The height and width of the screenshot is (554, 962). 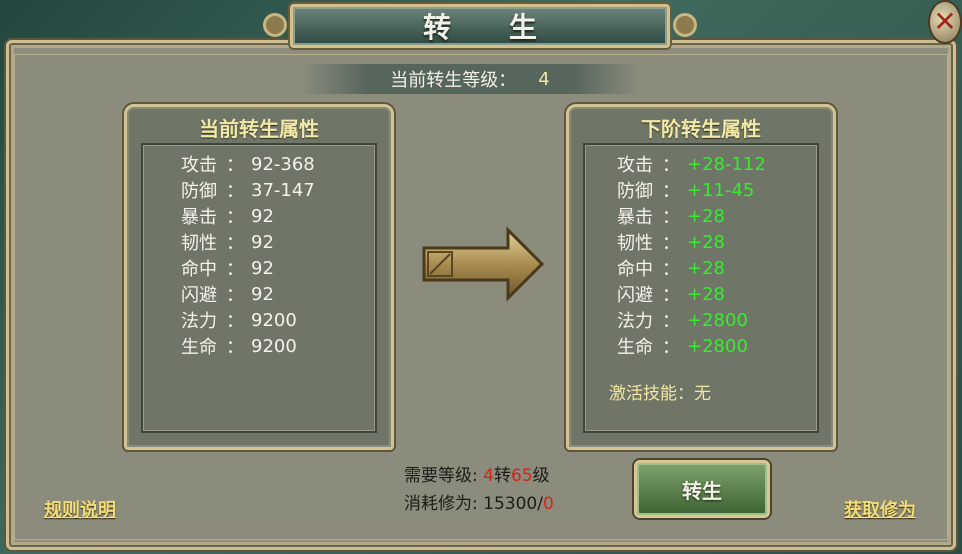 I want to click on cost-have: 15300, so click(x=510, y=504).